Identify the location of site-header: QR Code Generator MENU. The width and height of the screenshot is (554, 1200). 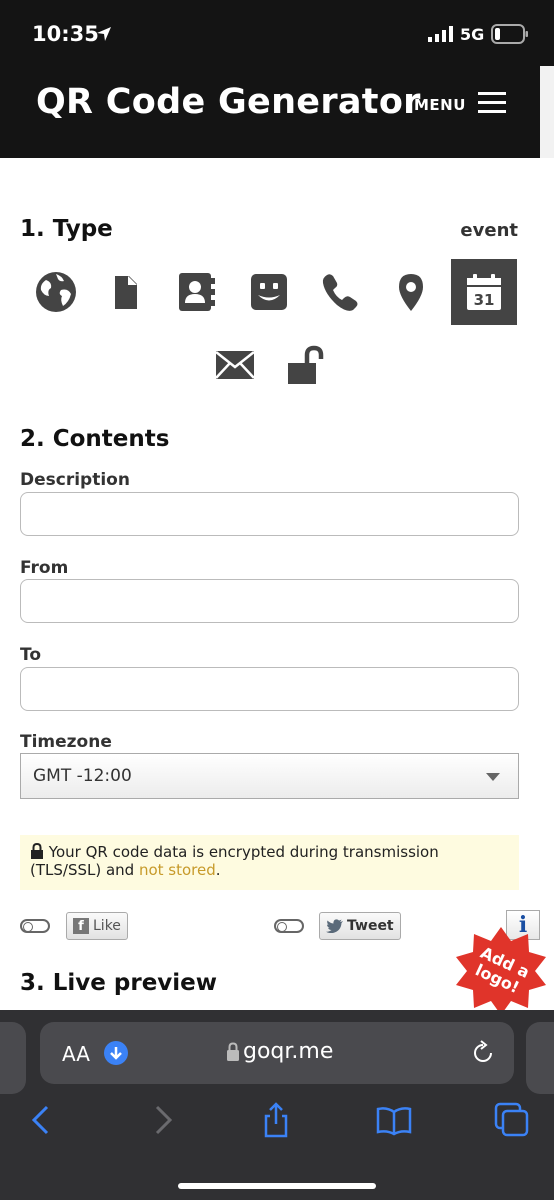
(277, 112).